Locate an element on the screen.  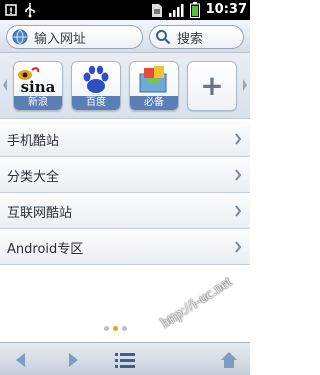
quick-link-label: 百度 is located at coordinates (96, 103).